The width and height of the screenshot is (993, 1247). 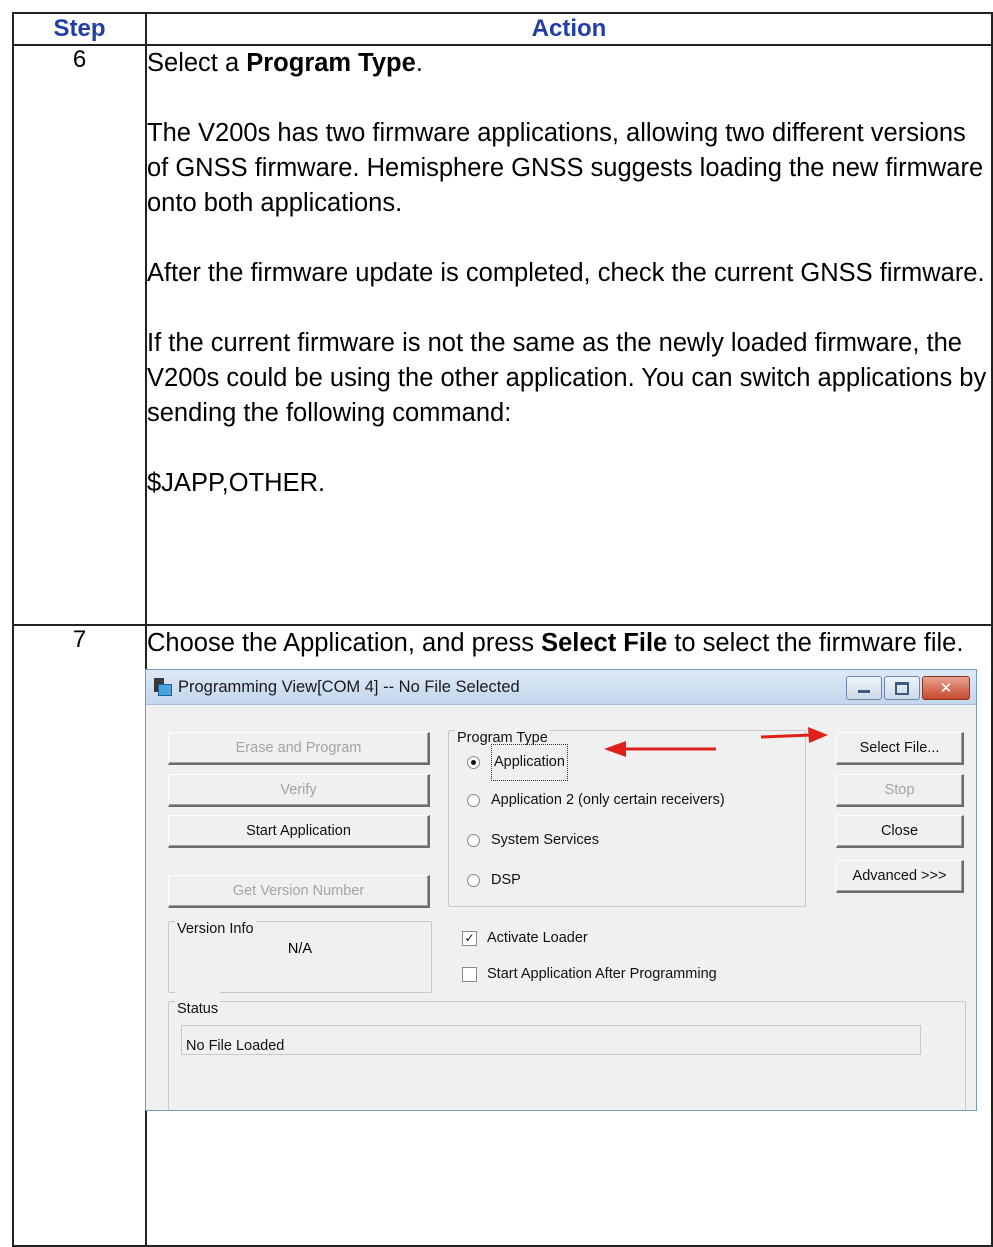 I want to click on get-version-number-button: Get Version Number, so click(x=299, y=891).